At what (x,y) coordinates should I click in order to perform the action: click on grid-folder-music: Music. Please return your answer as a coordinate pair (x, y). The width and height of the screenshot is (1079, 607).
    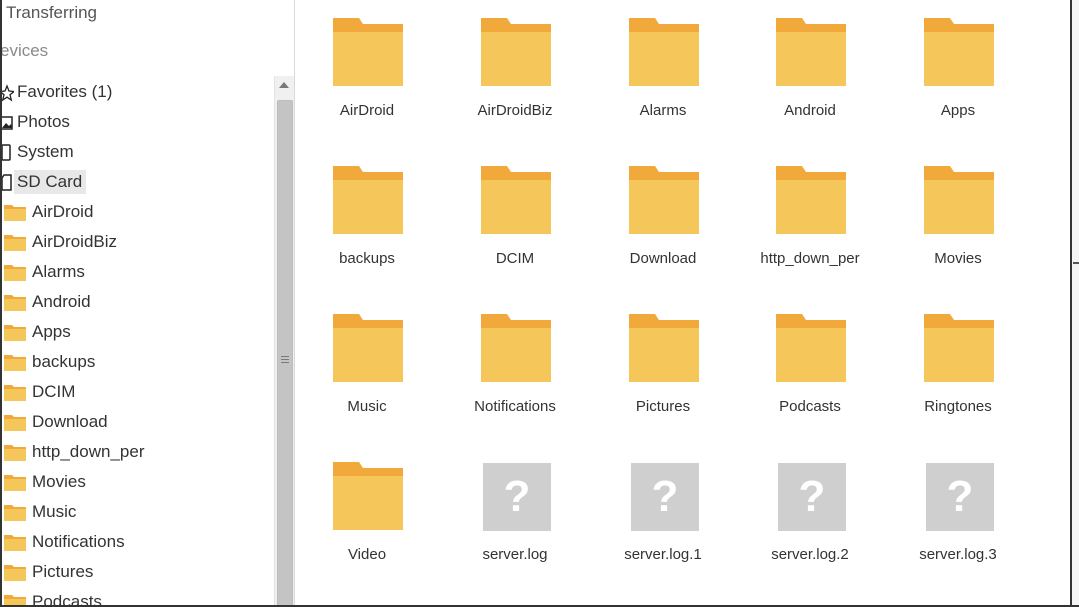
    Looking at the image, I should click on (367, 366).